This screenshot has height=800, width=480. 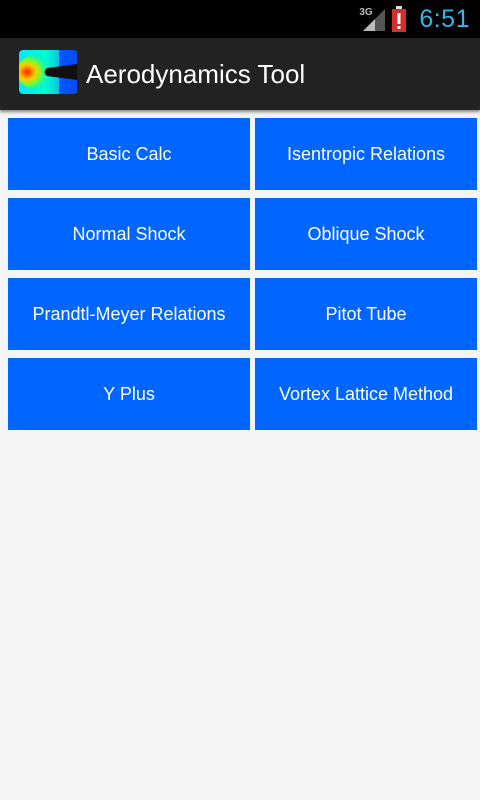 I want to click on oblique-shock-button: Oblique Shock, so click(x=366, y=234).